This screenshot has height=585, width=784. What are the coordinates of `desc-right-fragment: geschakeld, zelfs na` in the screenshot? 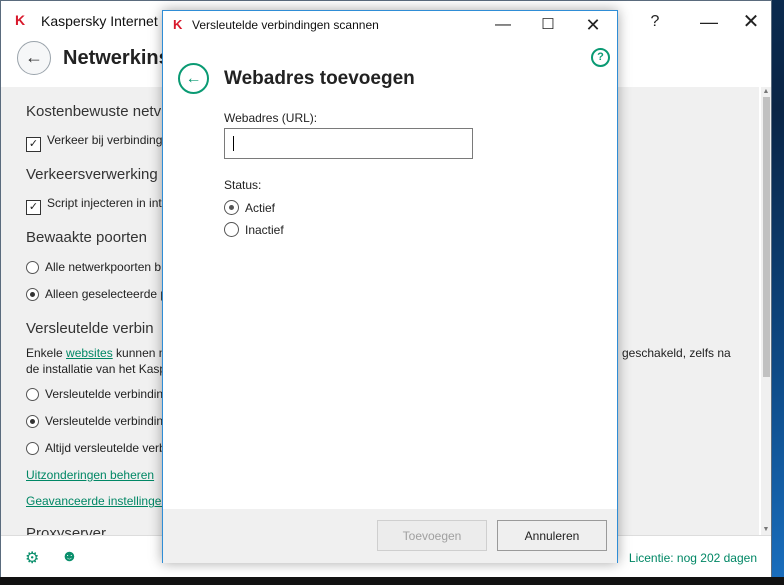 It's located at (676, 353).